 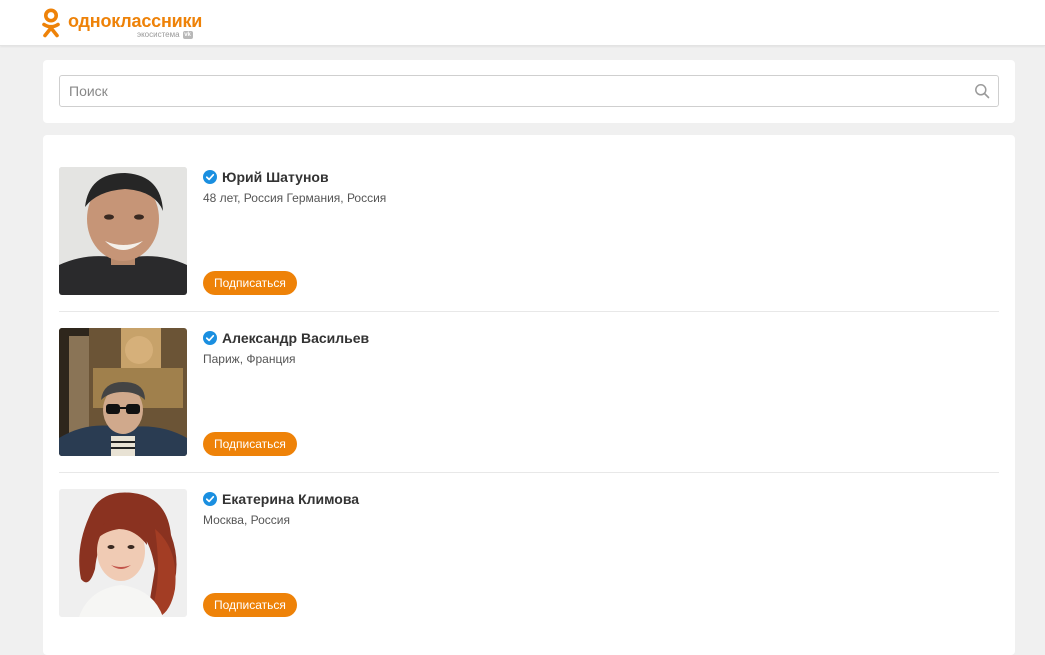 What do you see at coordinates (246, 520) in the screenshot?
I see `profile-details: Москва, Россия` at bounding box center [246, 520].